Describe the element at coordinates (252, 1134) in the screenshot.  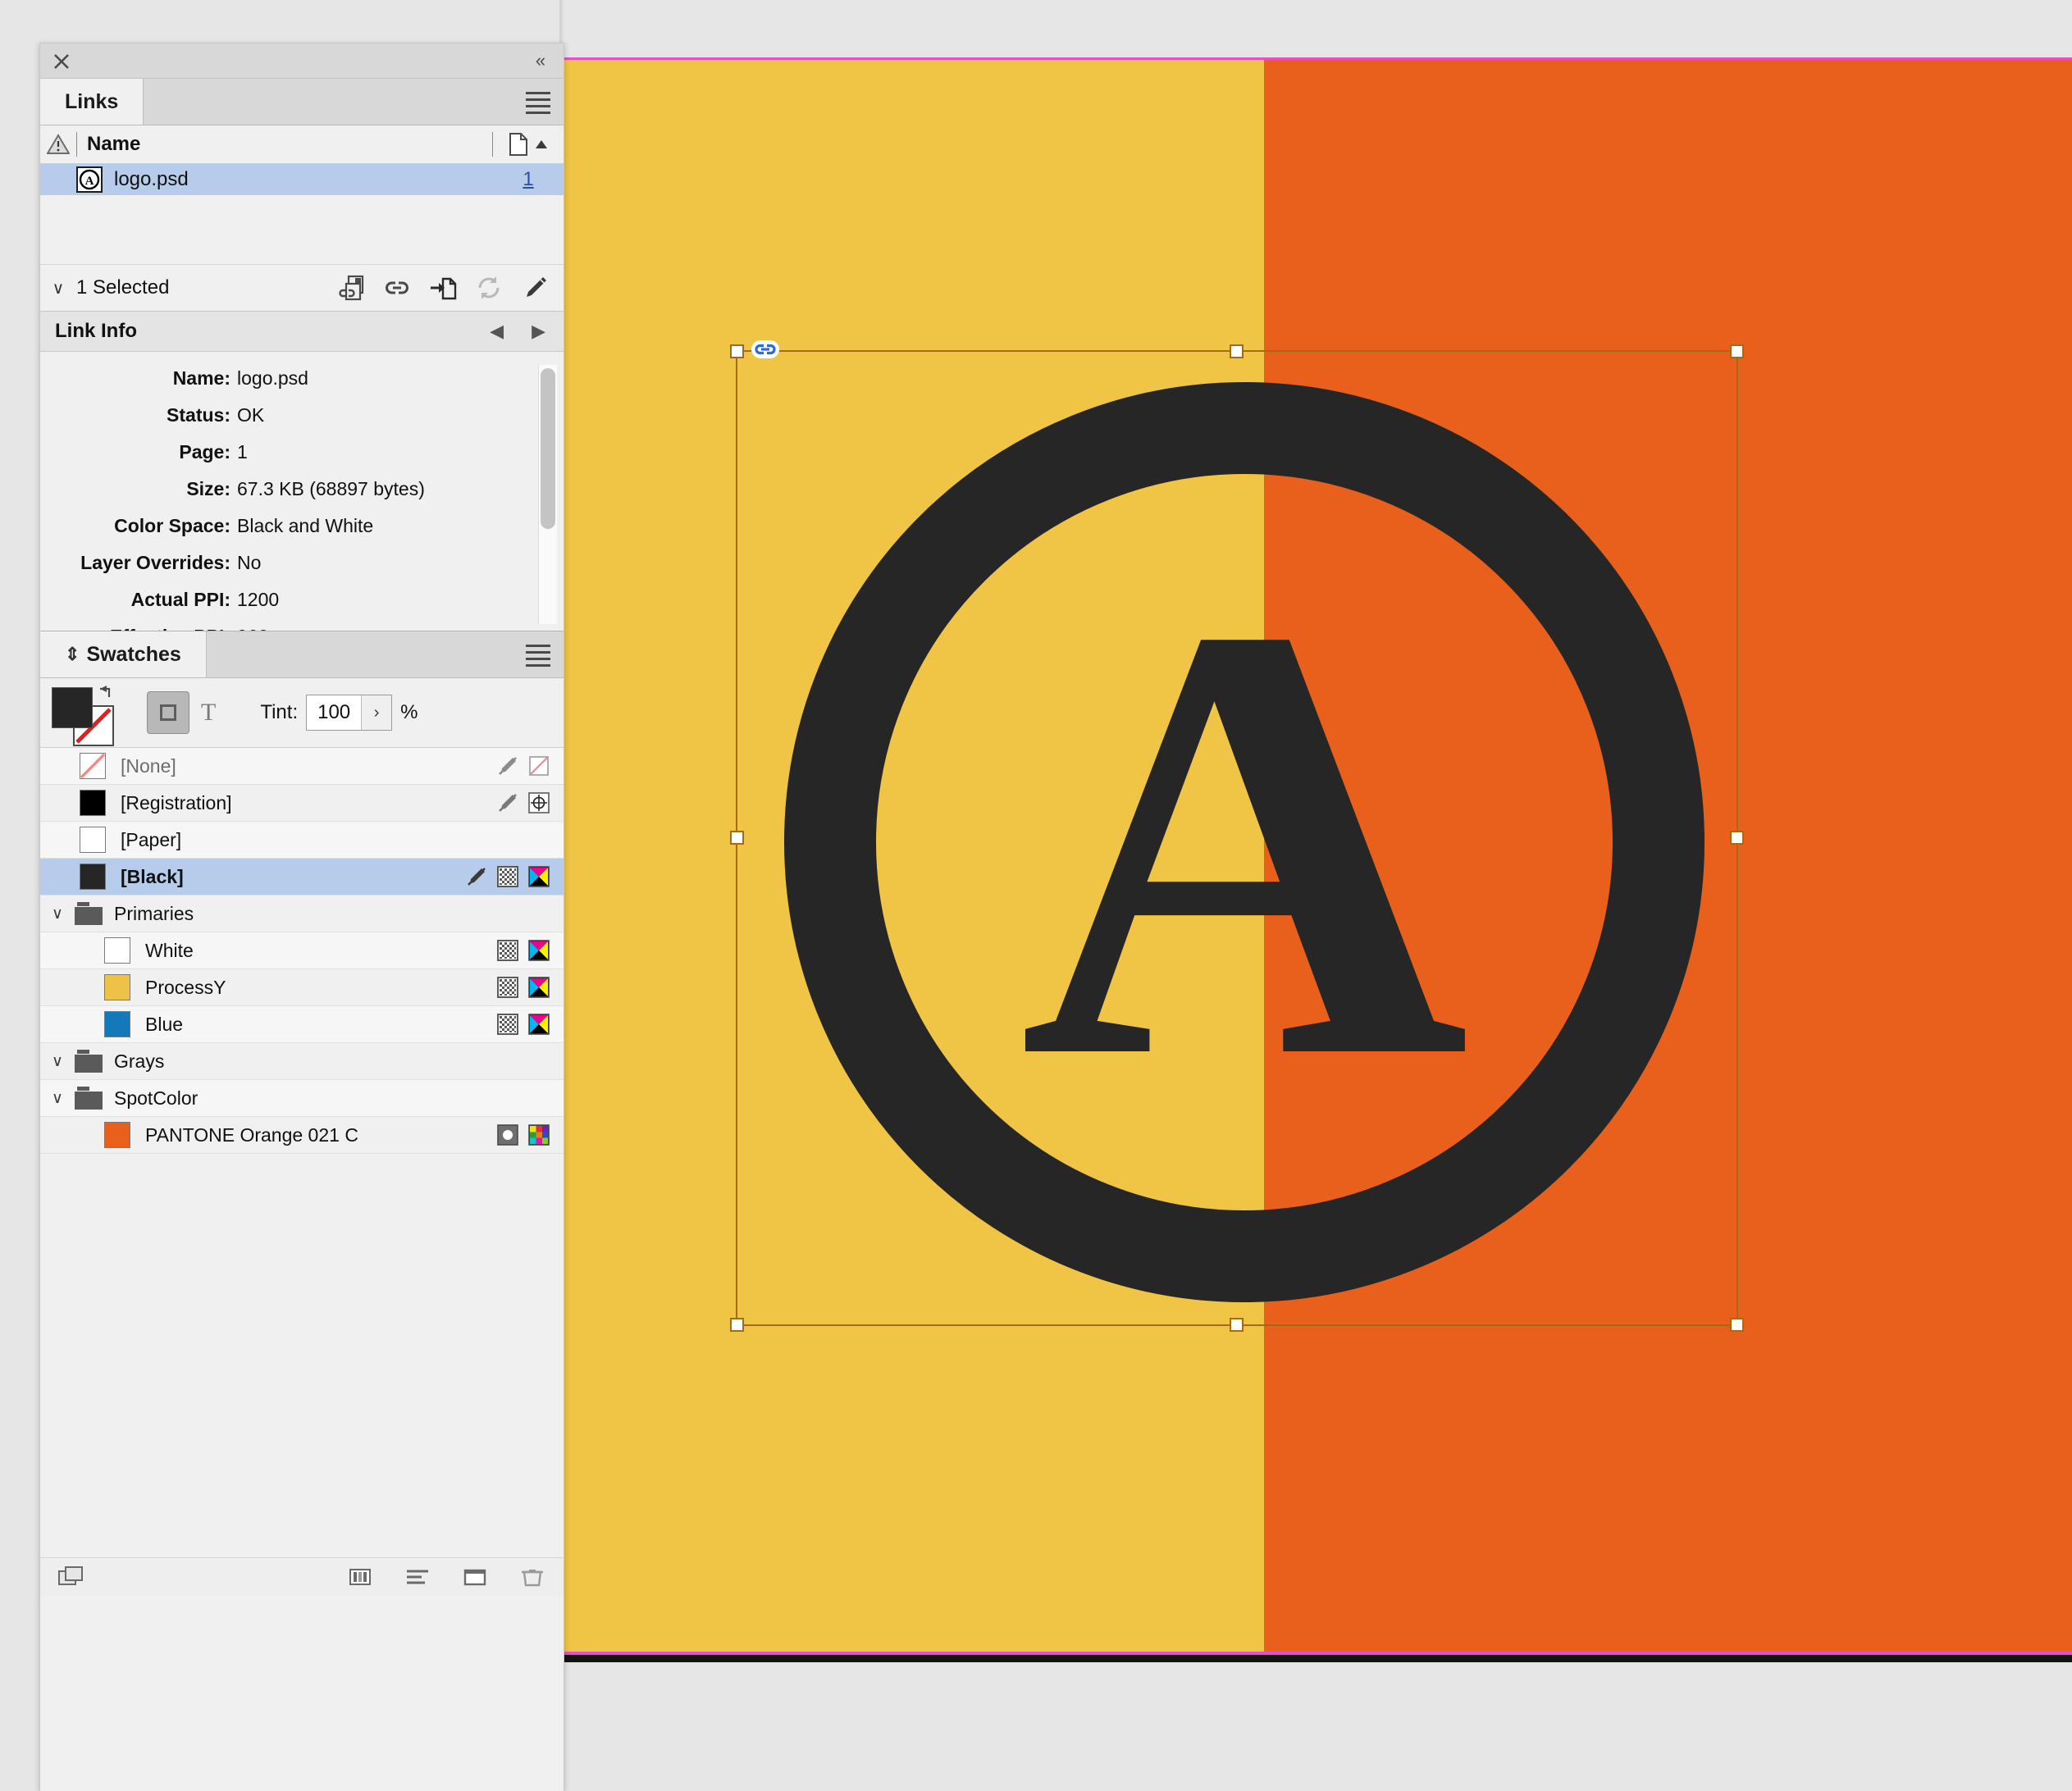
I see `swatch-name: PANTONE Orange 021 C` at that location.